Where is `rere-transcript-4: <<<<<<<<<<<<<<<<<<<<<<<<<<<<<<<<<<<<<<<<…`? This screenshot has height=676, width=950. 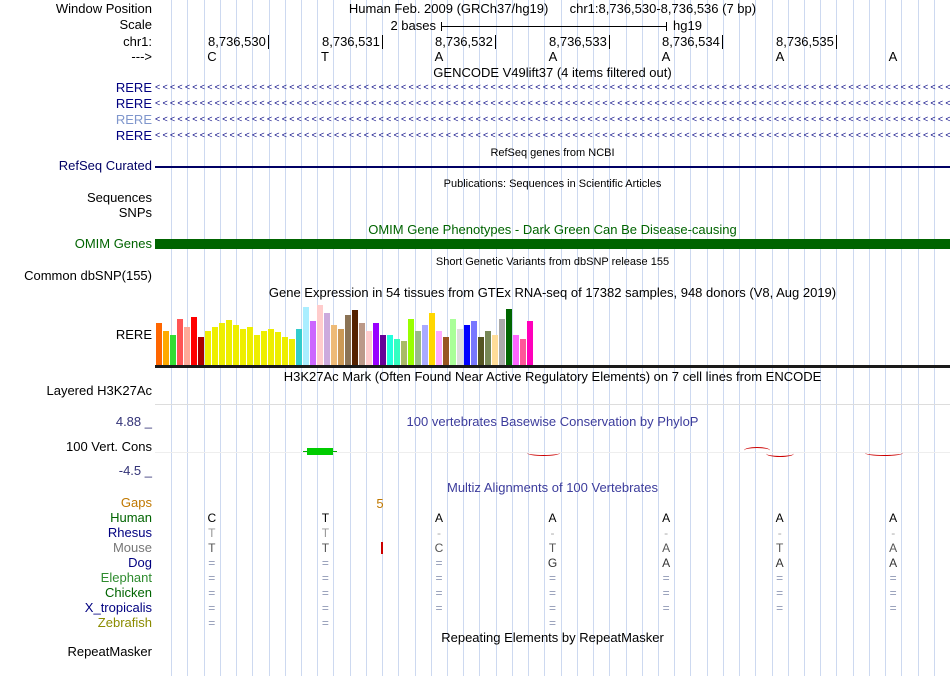 rere-transcript-4: <<<<<<<<<<<<<<<<<<<<<<<<<<<<<<<<<<<<<<<<… is located at coordinates (552, 135).